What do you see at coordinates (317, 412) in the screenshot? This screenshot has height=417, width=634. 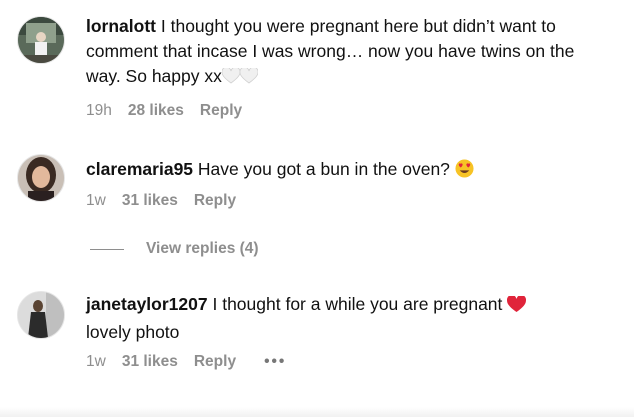 I see `bottom-fade` at bounding box center [317, 412].